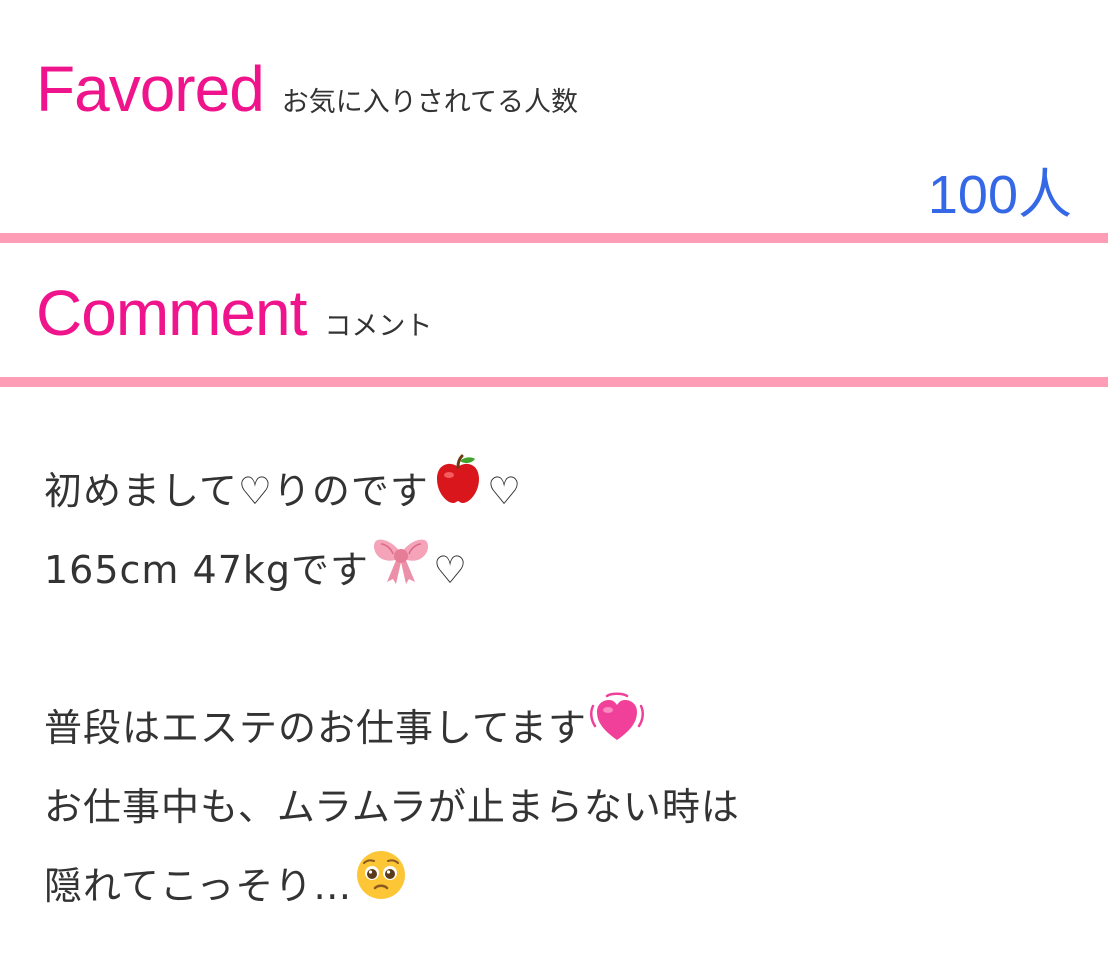 Image resolution: width=1108 pixels, height=960 pixels. What do you see at coordinates (378, 326) in the screenshot?
I see `comment-subtitle: コメント` at bounding box center [378, 326].